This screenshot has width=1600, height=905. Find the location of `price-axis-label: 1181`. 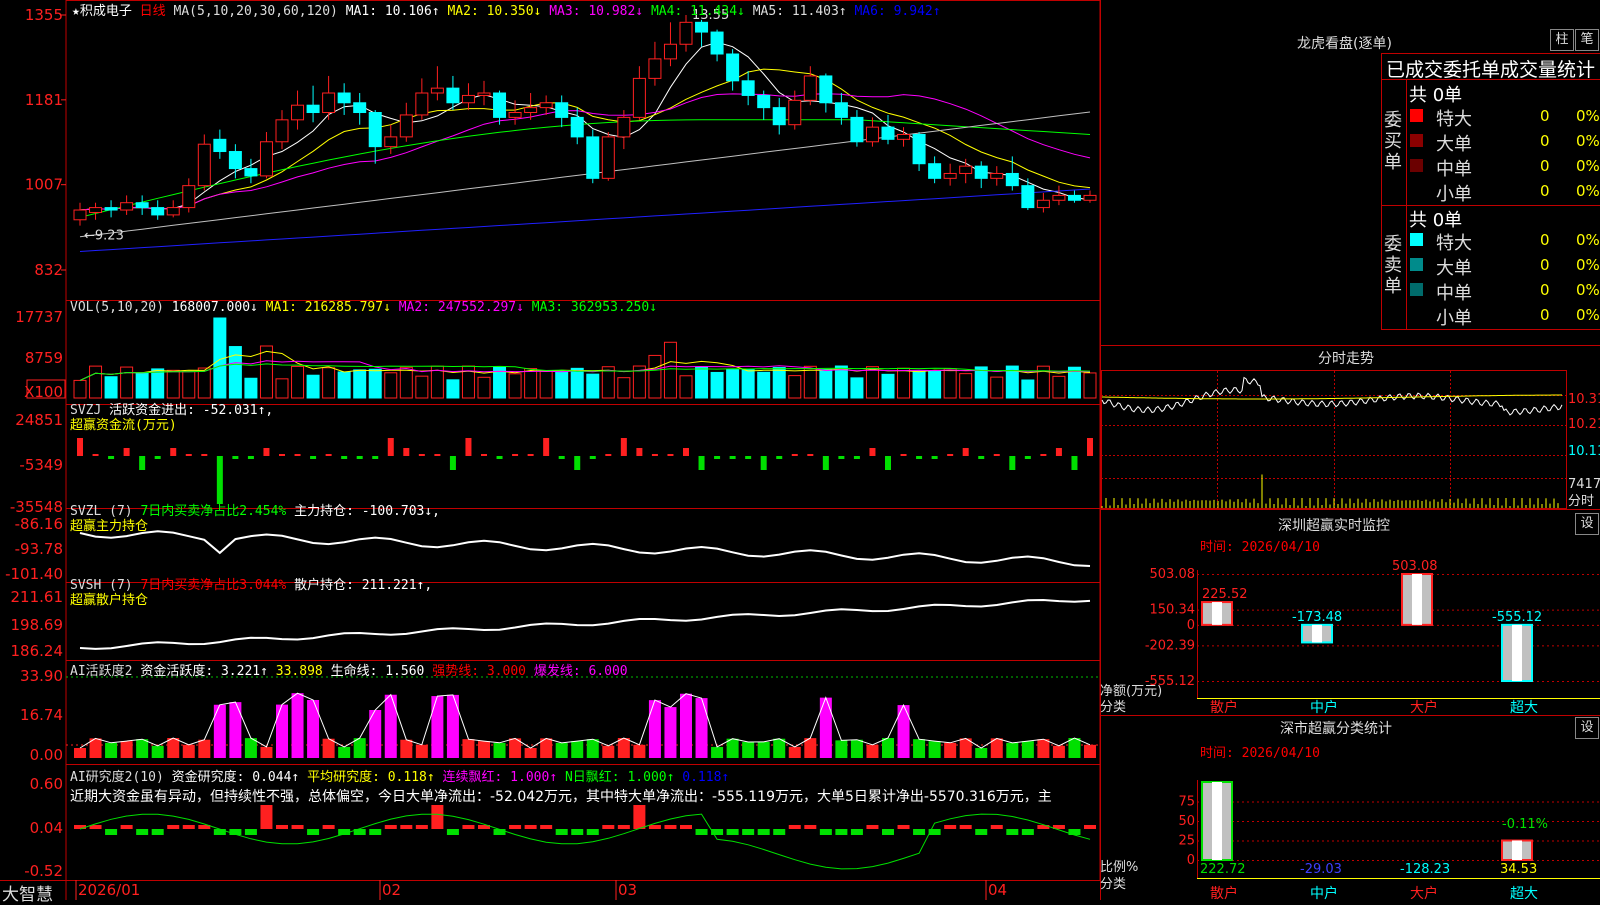

price-axis-label: 1181 is located at coordinates (44, 100).